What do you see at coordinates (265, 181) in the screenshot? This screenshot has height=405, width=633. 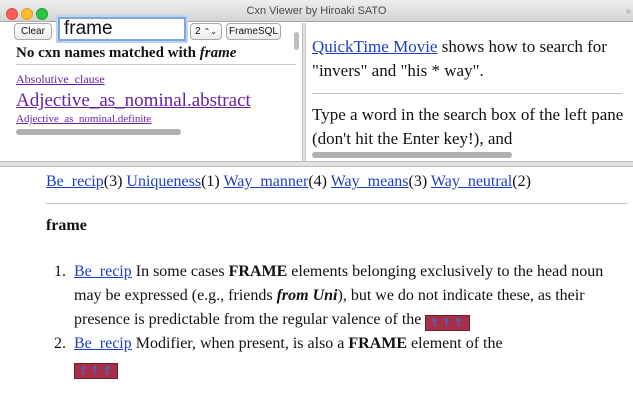 I see `frame-tag-link: Way_manner` at bounding box center [265, 181].